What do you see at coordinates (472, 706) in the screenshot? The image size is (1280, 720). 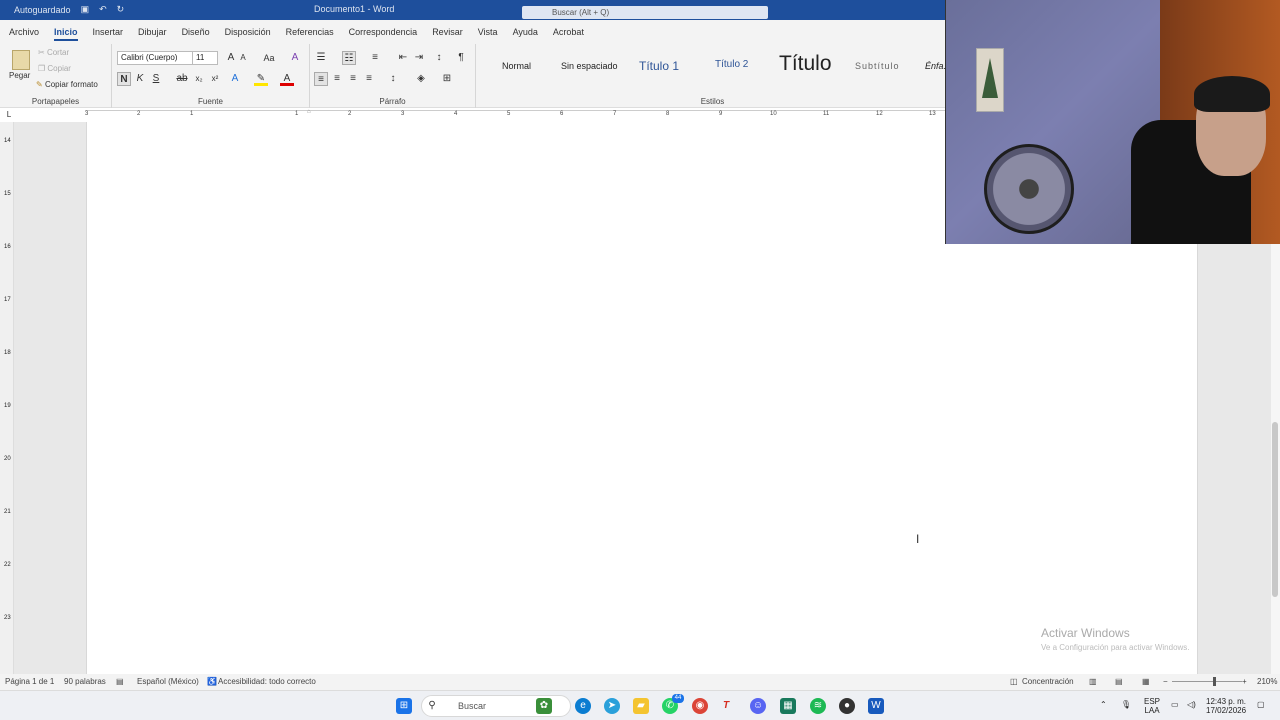 I see `taskbar-search-label: Buscar` at bounding box center [472, 706].